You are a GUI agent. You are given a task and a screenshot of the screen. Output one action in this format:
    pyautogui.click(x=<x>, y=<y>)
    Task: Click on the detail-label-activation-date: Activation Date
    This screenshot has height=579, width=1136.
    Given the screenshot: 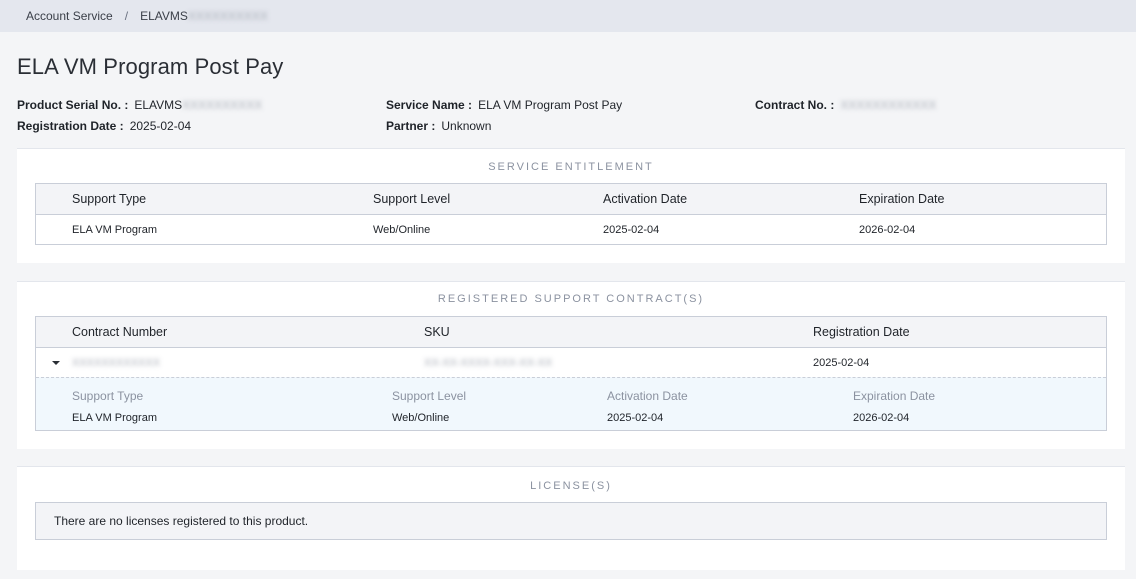 What is the action you would take?
    pyautogui.click(x=647, y=396)
    